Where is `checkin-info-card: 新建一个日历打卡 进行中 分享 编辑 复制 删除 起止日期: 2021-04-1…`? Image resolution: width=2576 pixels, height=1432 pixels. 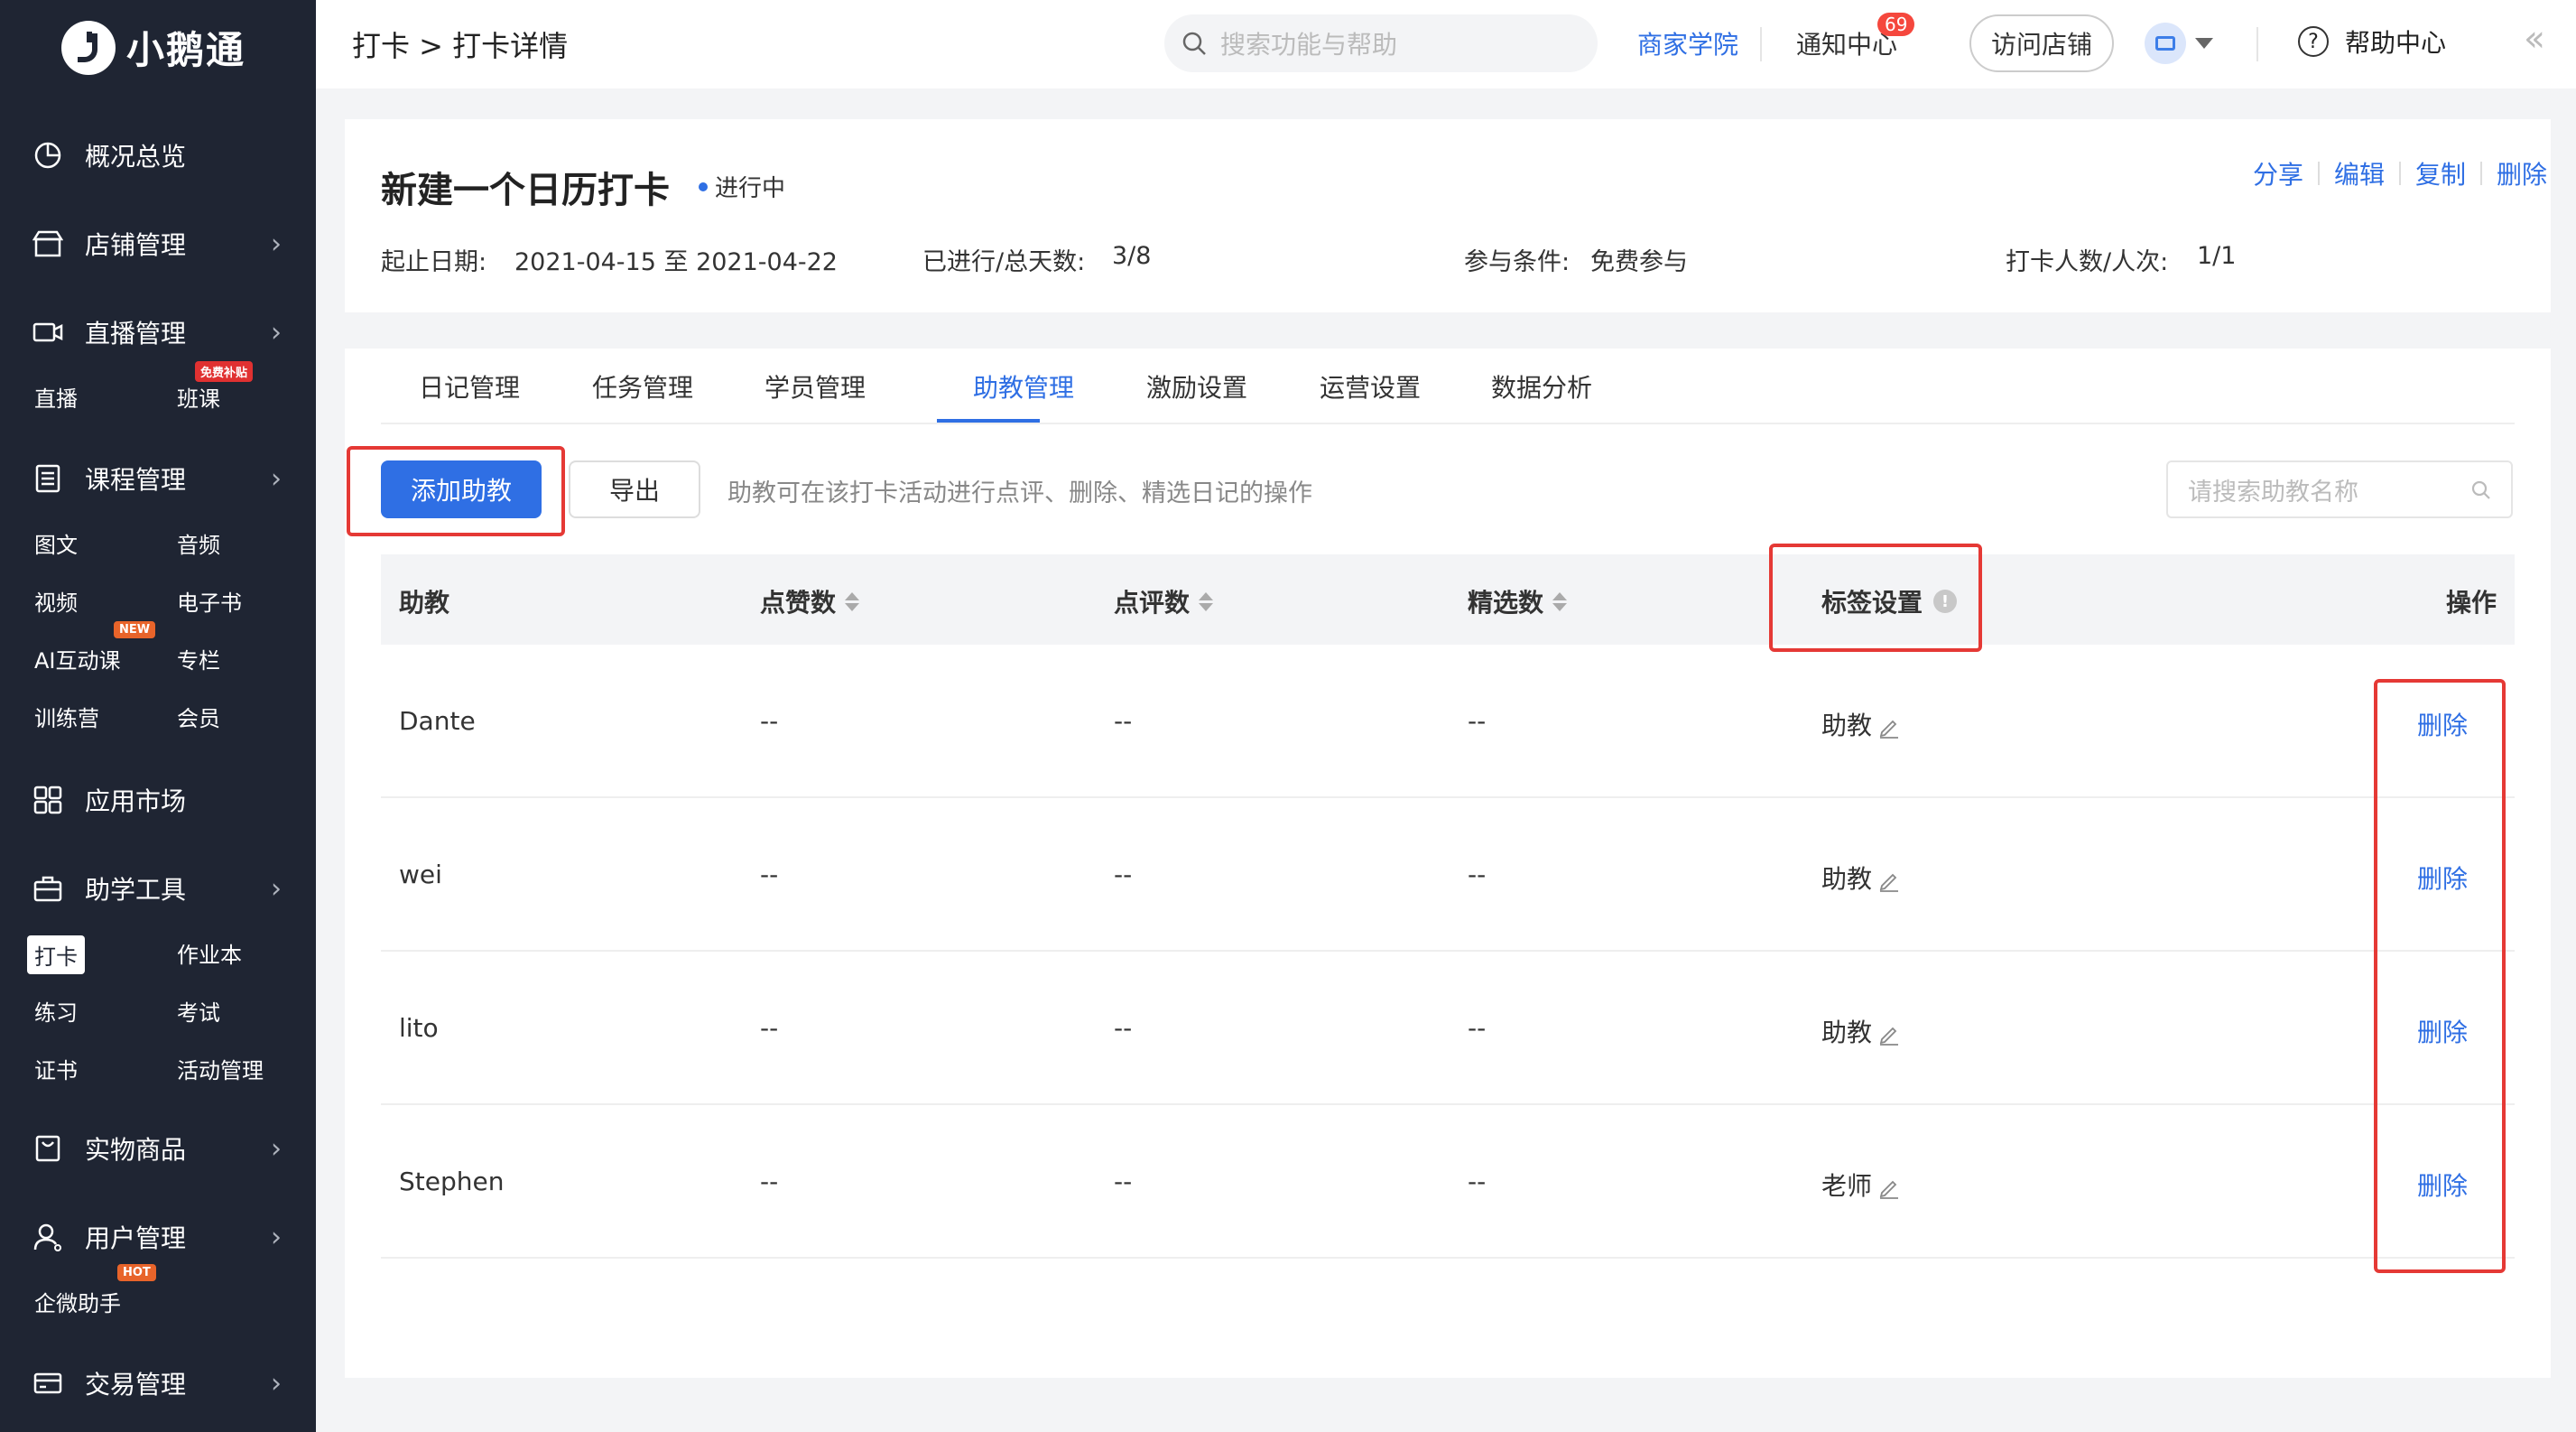 checkin-info-card: 新建一个日历打卡 进行中 分享 编辑 复制 删除 起止日期: 2021-04-1… is located at coordinates (1448, 215).